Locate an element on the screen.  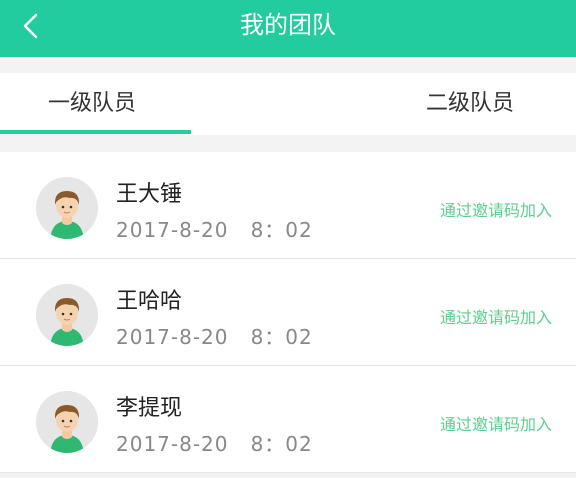
member-name: 王大锤 is located at coordinates (149, 194).